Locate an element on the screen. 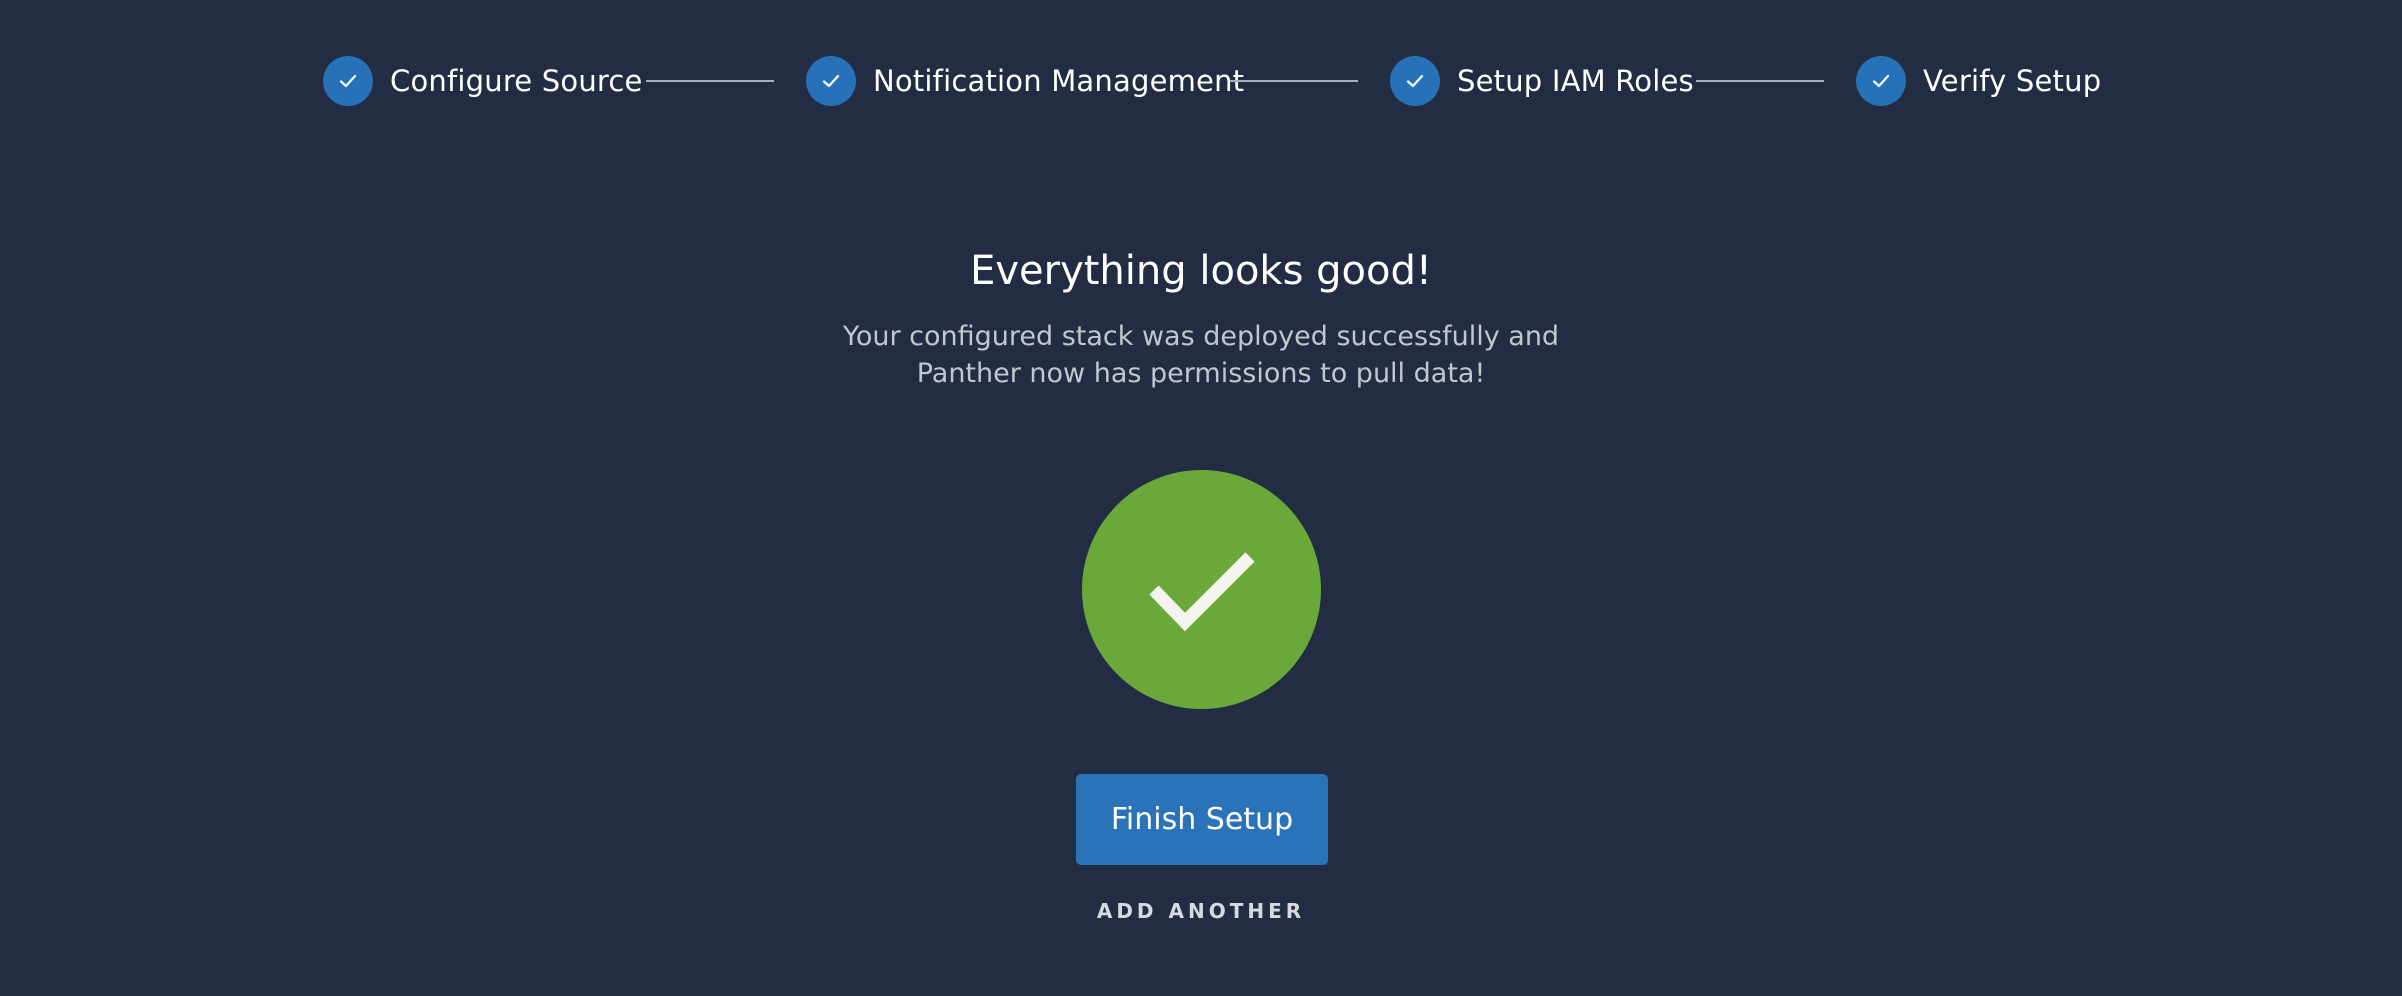  step-notification-management: Notification Management is located at coordinates (1025, 81).